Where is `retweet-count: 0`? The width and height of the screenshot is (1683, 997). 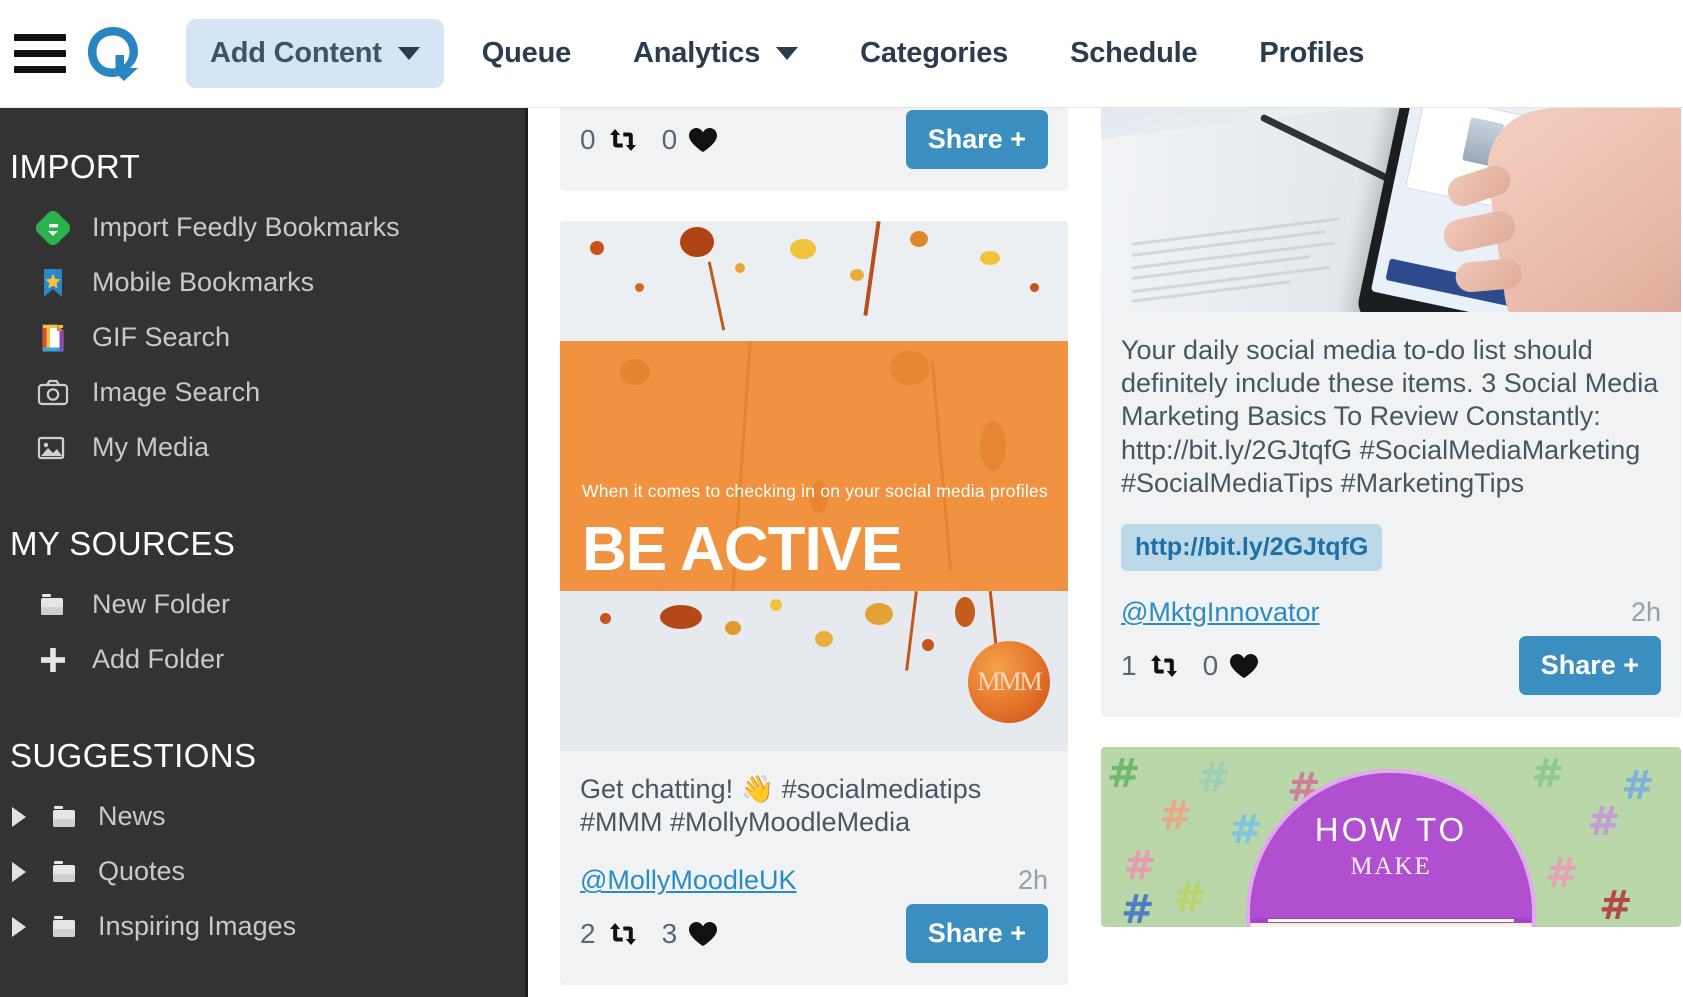 retweet-count: 0 is located at coordinates (588, 139).